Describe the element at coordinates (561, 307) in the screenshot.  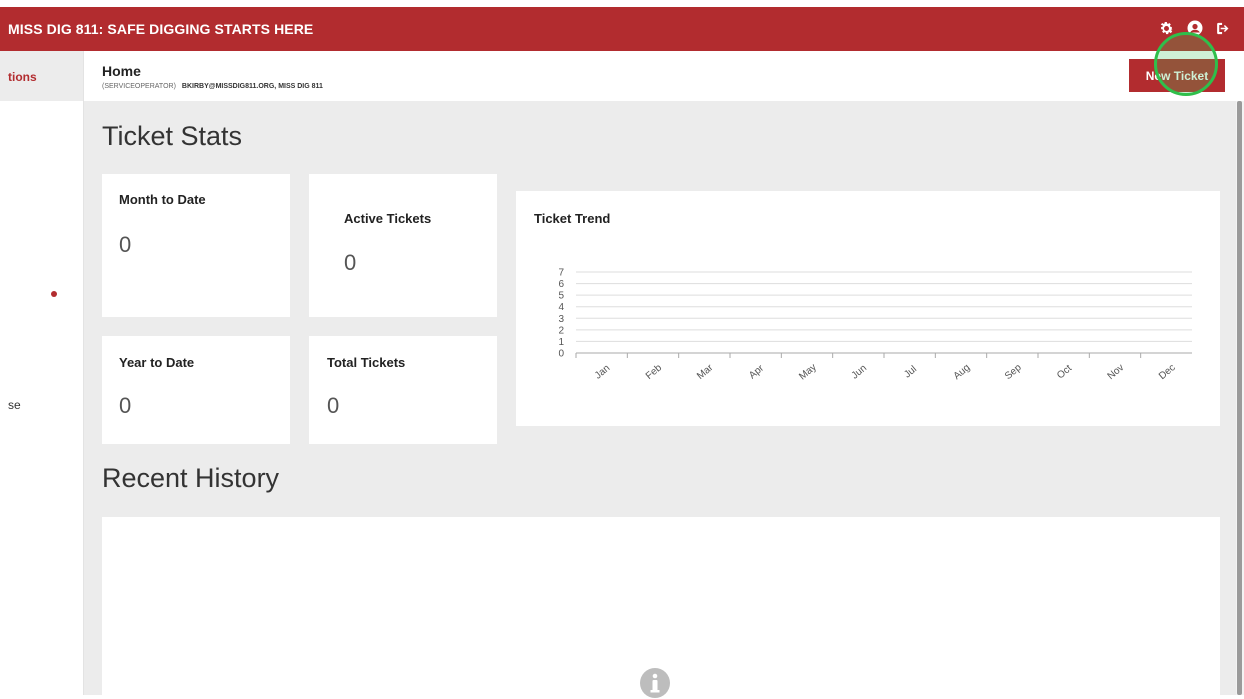
I see `y-tick-label: 4` at that location.